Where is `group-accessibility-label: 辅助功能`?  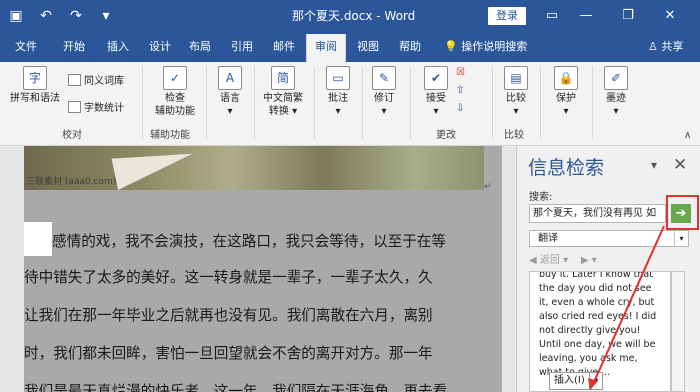
group-accessibility-label: 辅助功能 is located at coordinates (170, 135).